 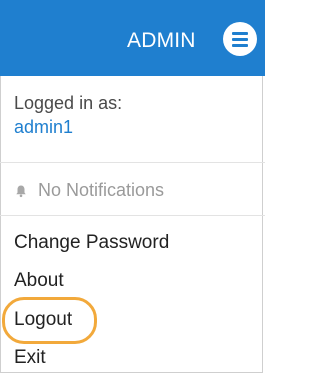 What do you see at coordinates (21, 191) in the screenshot?
I see `bell-icon` at bounding box center [21, 191].